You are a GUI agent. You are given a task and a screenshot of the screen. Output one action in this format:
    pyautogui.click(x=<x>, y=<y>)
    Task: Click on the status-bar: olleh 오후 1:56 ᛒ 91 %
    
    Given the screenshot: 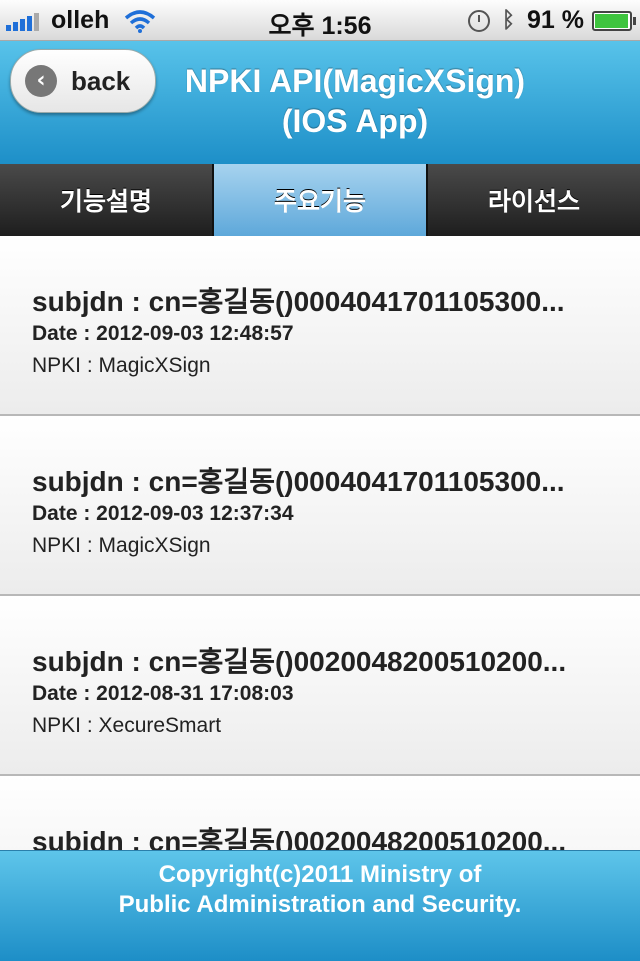 What is the action you would take?
    pyautogui.click(x=320, y=20)
    